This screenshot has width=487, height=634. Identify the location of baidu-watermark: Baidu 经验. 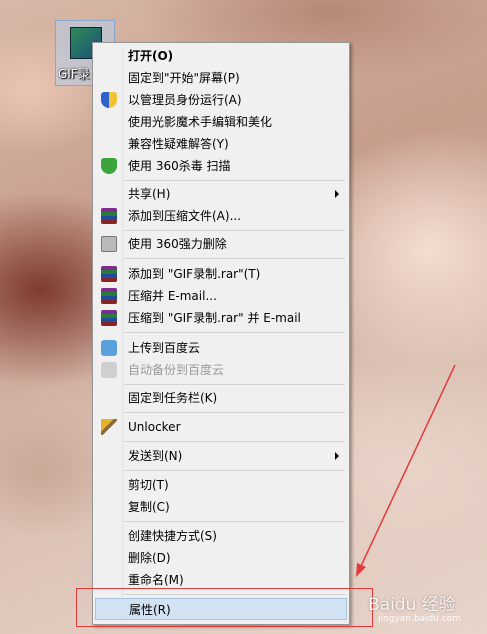
(412, 605).